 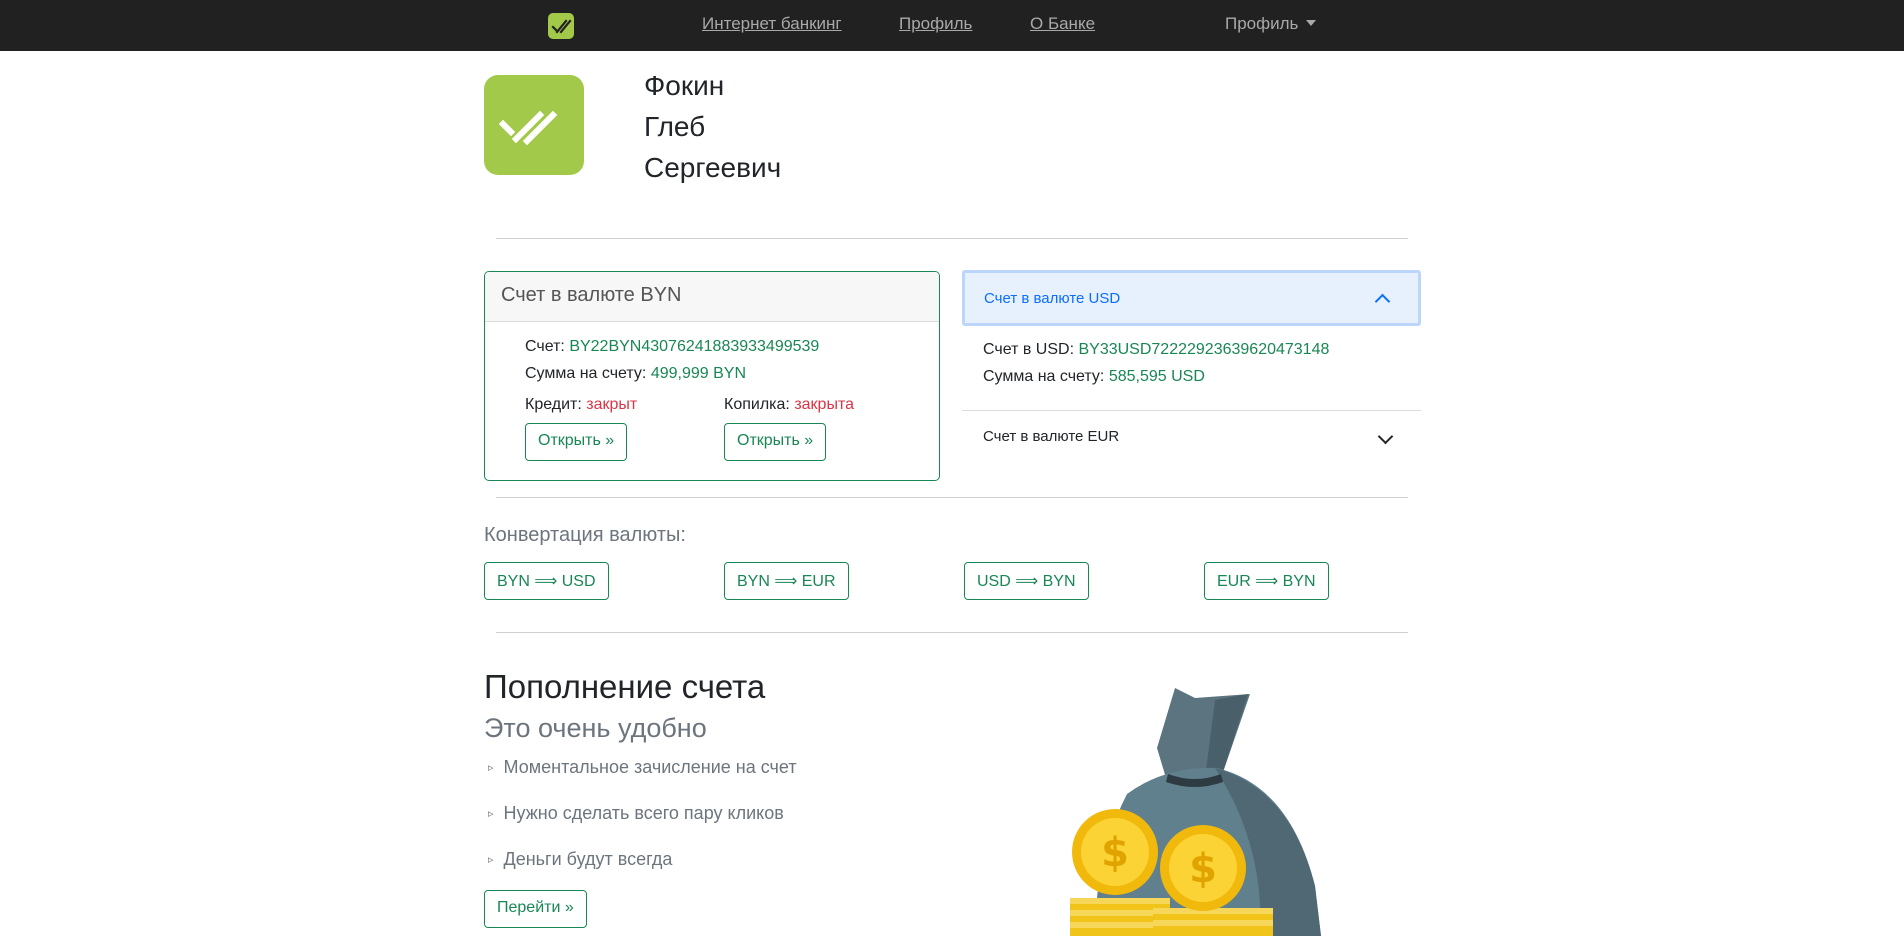 I want to click on credit-label: Кредит:, so click(x=553, y=404).